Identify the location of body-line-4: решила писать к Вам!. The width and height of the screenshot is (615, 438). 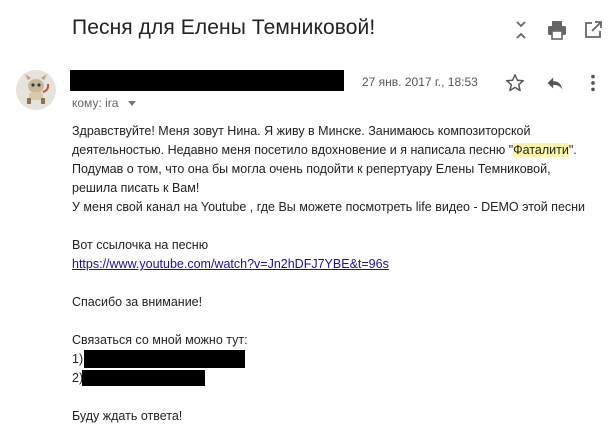
(136, 188).